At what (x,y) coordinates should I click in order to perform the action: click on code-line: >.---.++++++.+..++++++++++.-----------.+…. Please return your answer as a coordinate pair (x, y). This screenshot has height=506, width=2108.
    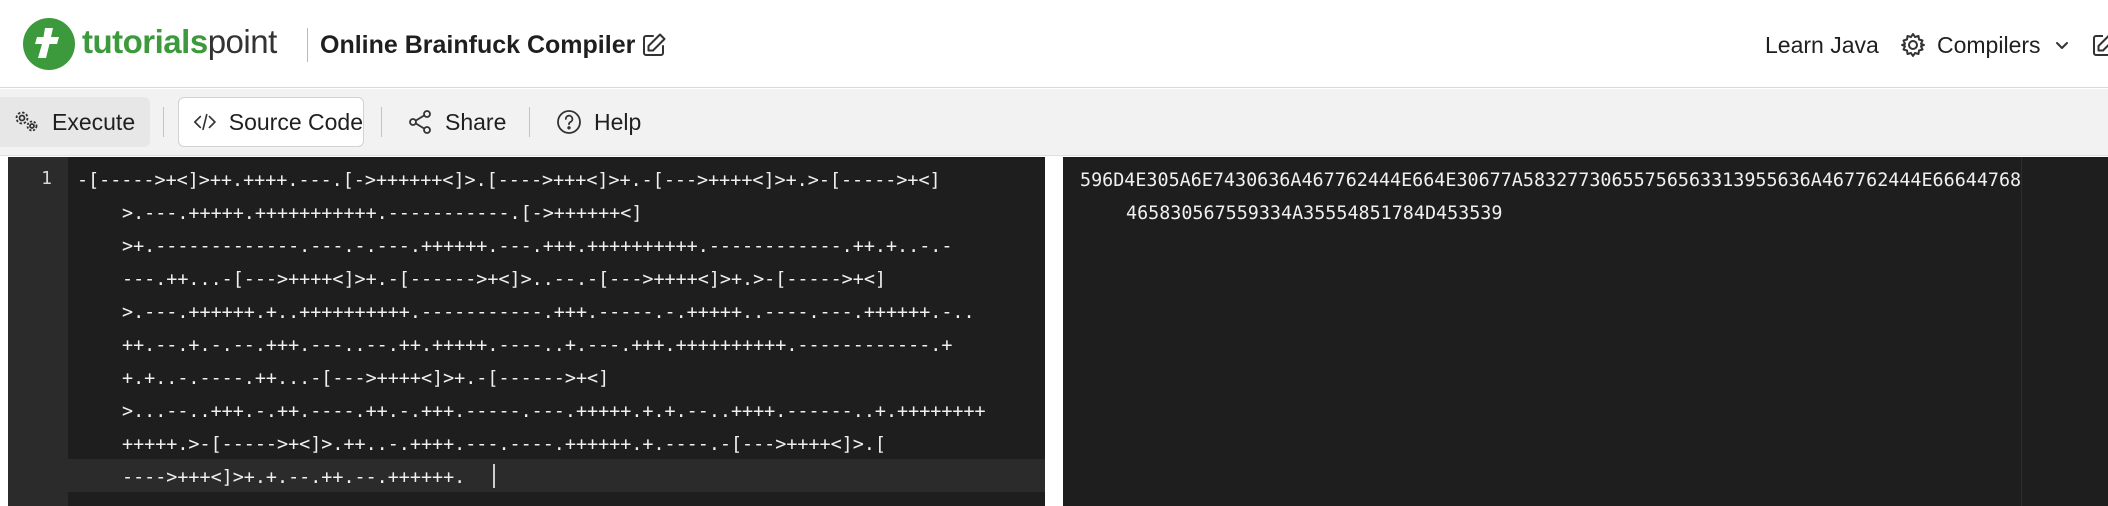
    Looking at the image, I should click on (548, 312).